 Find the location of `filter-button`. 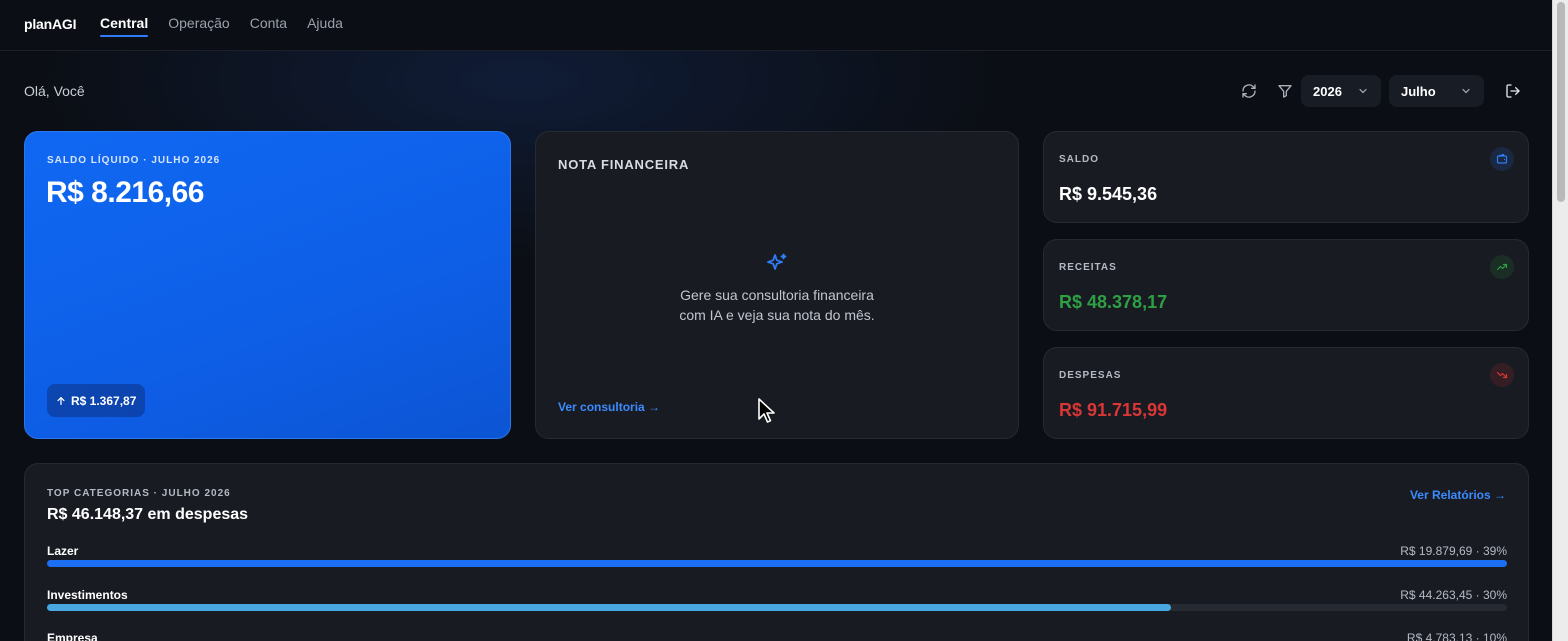

filter-button is located at coordinates (1285, 91).